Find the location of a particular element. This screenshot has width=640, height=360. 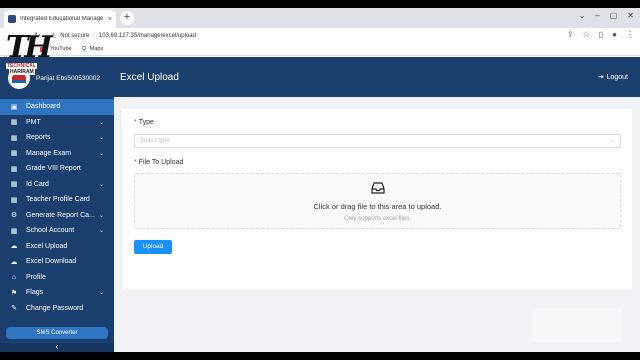

maximize-icon: ▢ is located at coordinates (614, 15).